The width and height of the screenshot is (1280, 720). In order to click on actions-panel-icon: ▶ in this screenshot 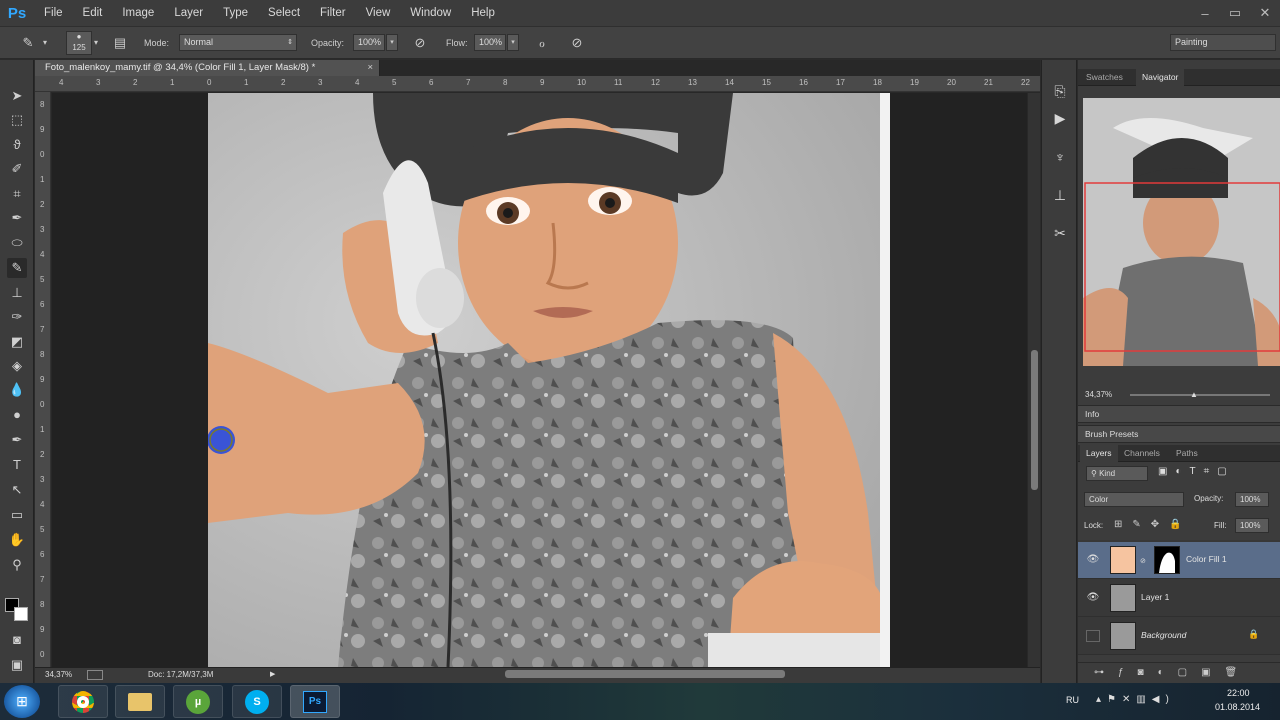, I will do `click(1060, 118)`.